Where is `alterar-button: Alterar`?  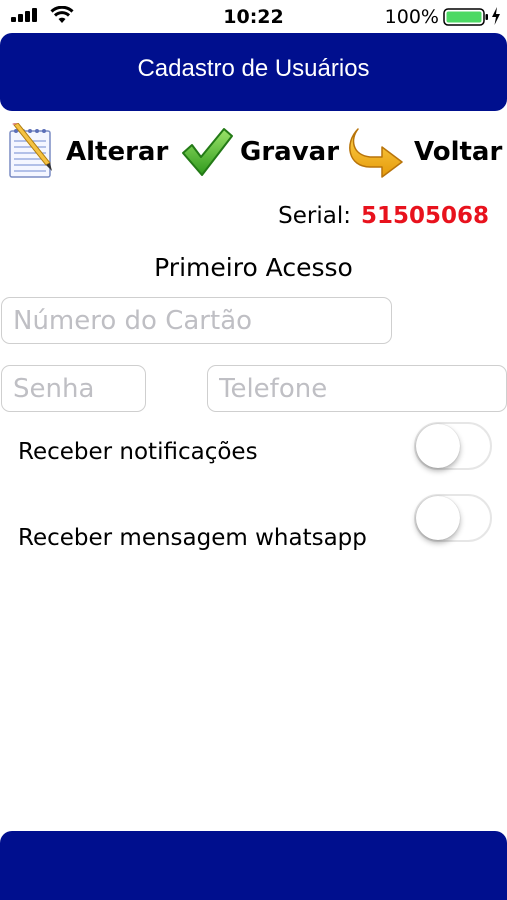 alterar-button: Alterar is located at coordinates (87, 152).